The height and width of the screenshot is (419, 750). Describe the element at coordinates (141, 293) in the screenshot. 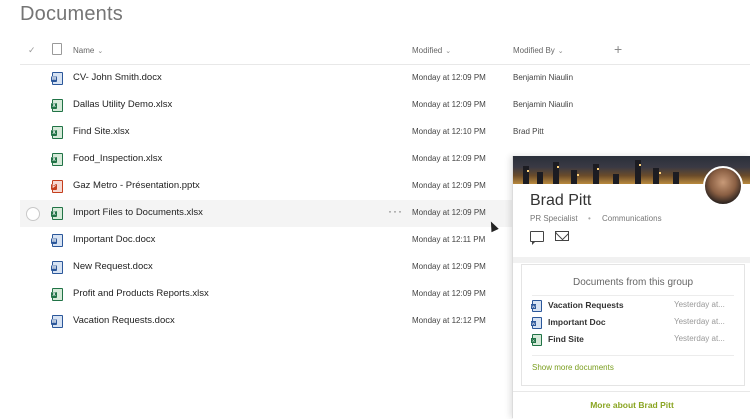

I see `file-name-link: Profit and Products Reports.xlsx` at that location.